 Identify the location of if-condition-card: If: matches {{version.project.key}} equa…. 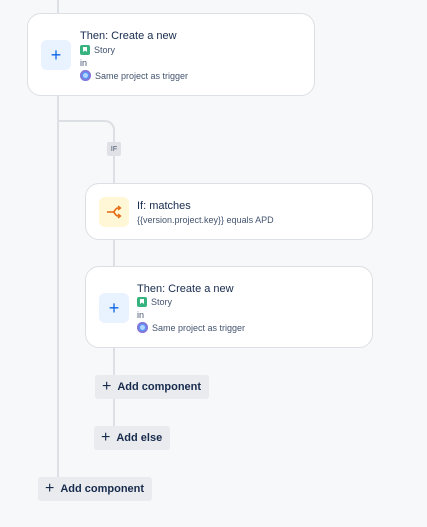
(229, 211).